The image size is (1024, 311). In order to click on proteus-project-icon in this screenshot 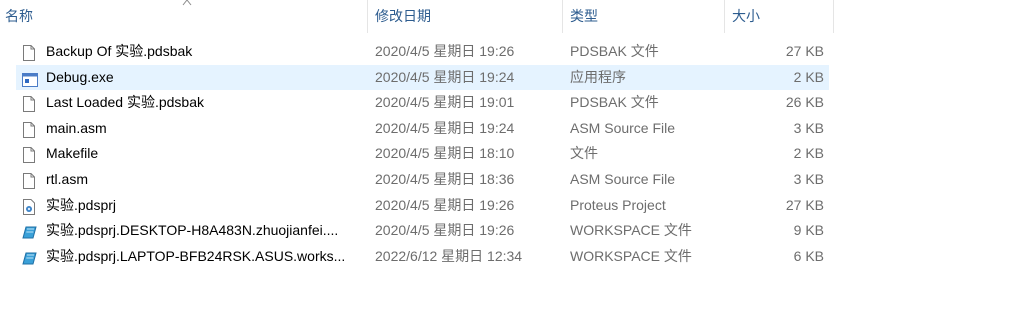, I will do `click(29, 206)`.